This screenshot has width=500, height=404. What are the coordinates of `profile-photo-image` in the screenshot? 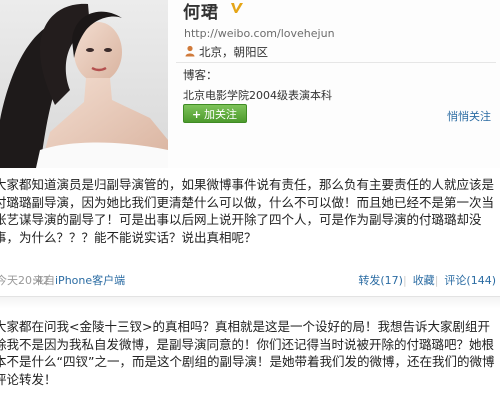 It's located at (84, 84).